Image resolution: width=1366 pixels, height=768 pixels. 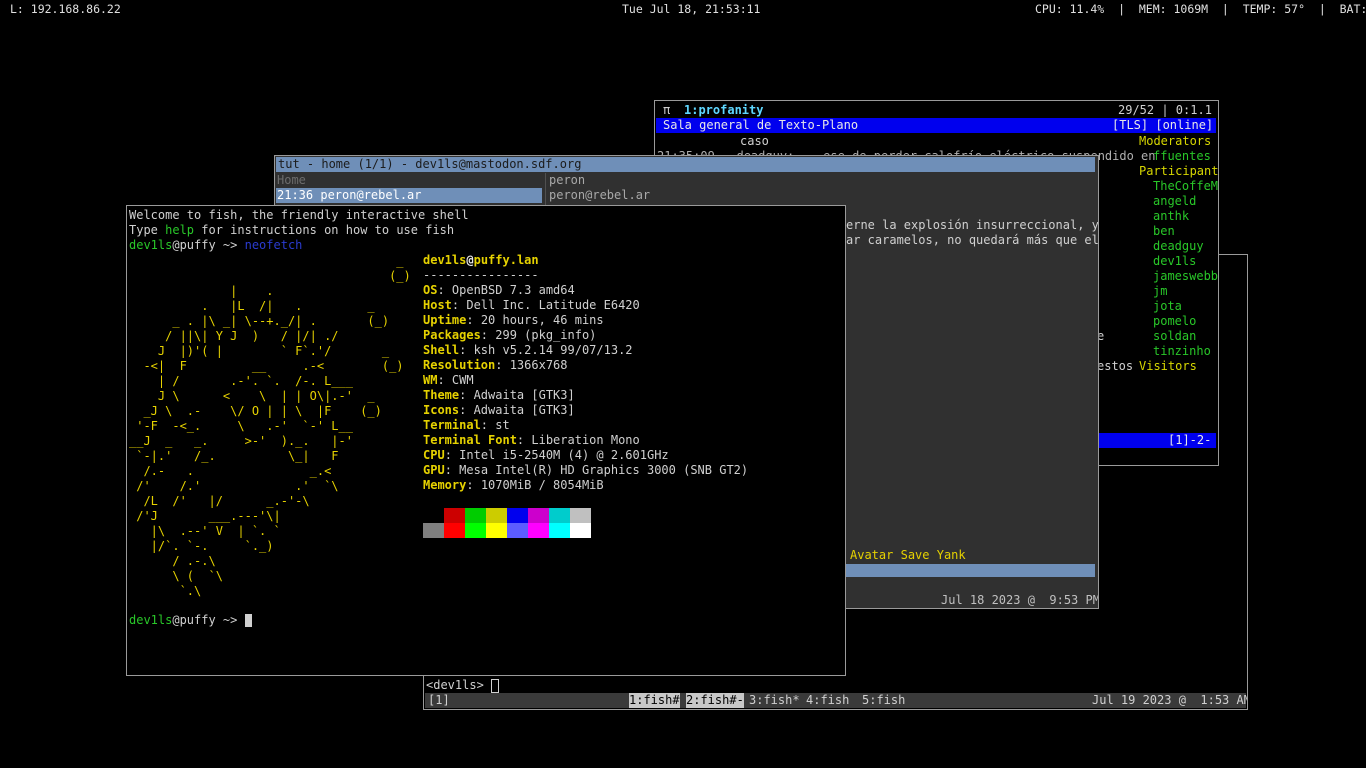 I want to click on avatar-command: Avatar, so click(x=871, y=555).